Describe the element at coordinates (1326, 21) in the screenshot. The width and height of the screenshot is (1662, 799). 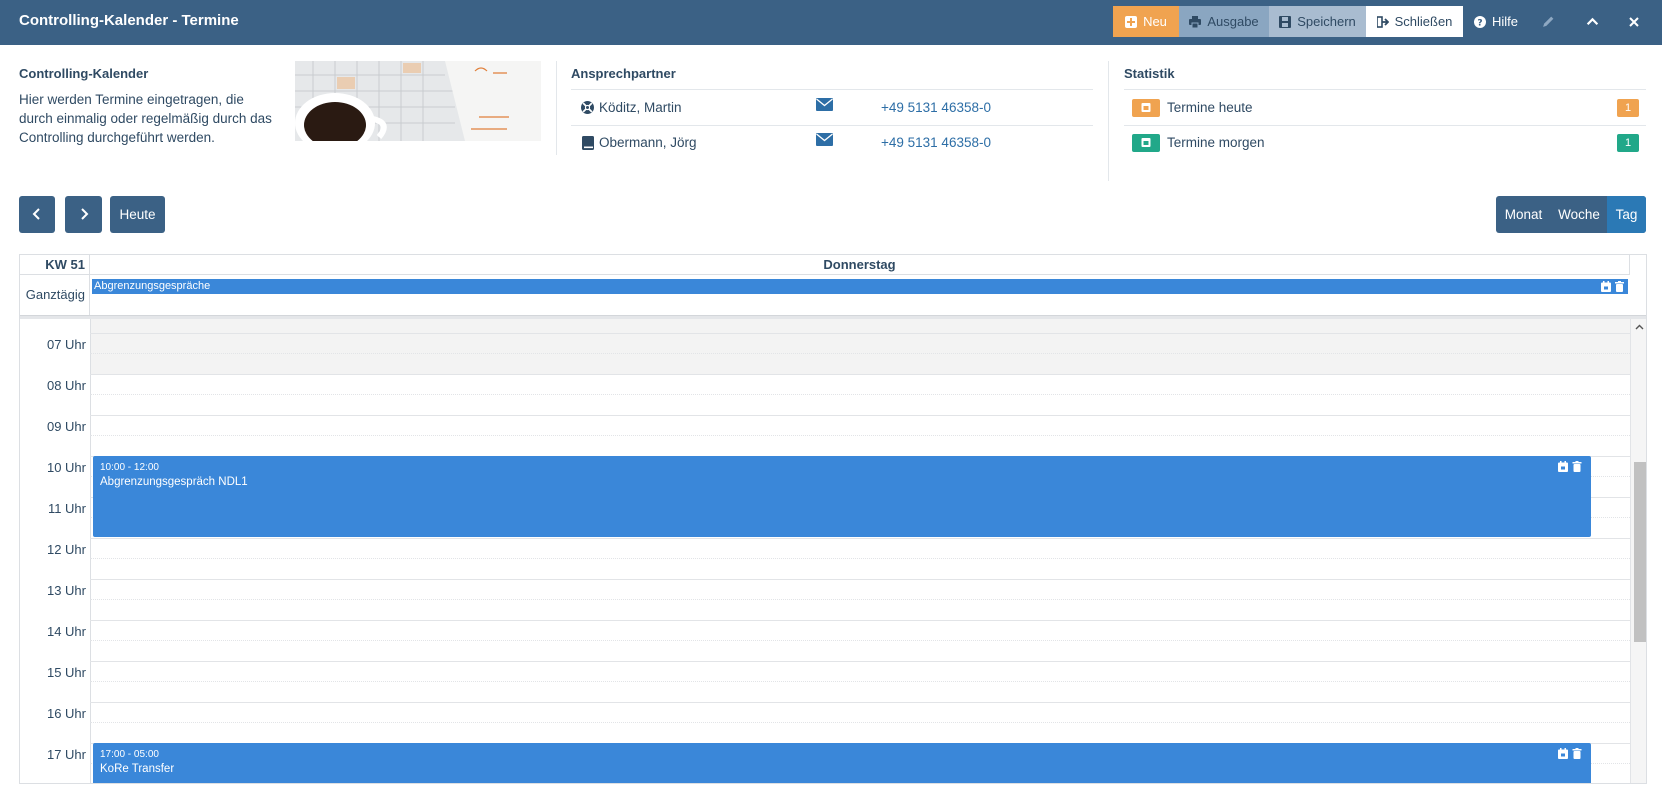
I see `save-button-label: Speichern` at that location.